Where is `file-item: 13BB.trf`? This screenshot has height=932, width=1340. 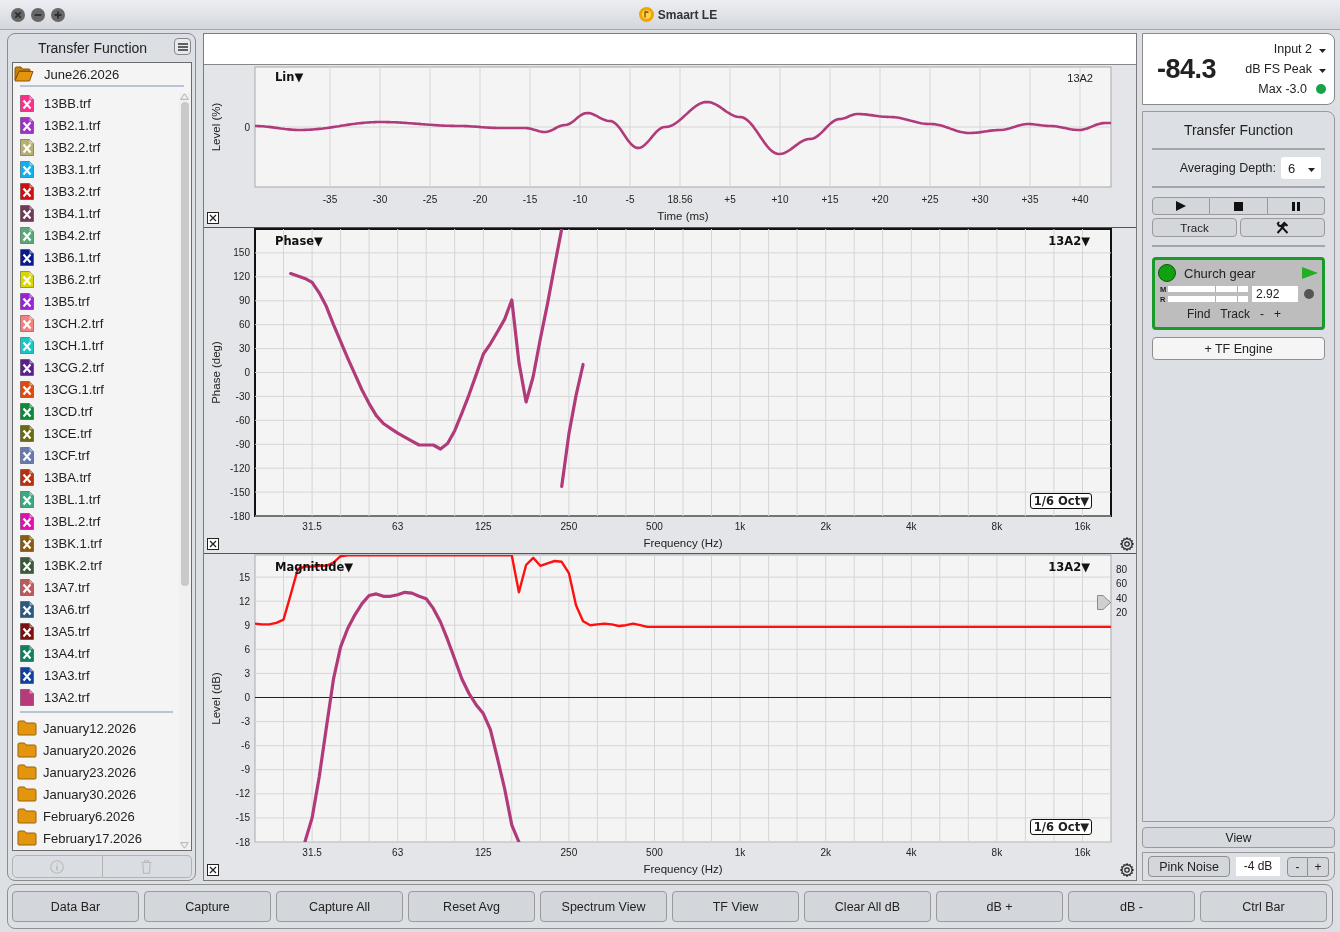
file-item: 13BB.trf is located at coordinates (102, 103).